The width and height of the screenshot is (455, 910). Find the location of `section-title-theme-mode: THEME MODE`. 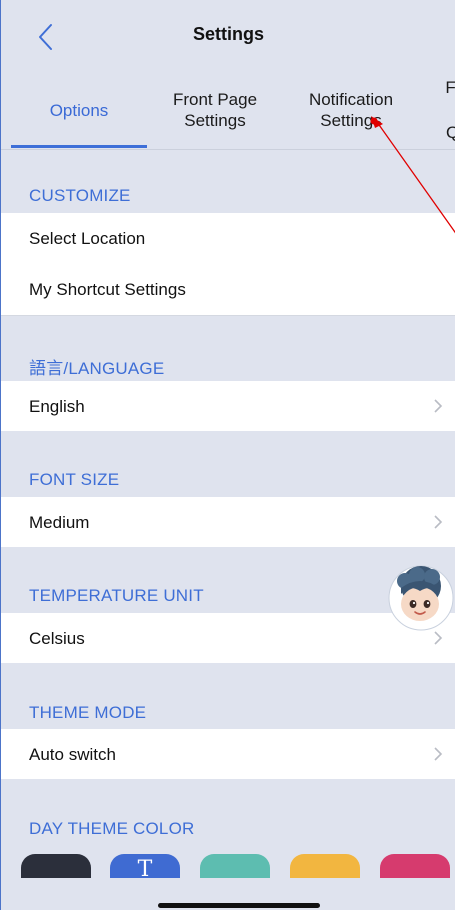

section-title-theme-mode: THEME MODE is located at coordinates (88, 712).